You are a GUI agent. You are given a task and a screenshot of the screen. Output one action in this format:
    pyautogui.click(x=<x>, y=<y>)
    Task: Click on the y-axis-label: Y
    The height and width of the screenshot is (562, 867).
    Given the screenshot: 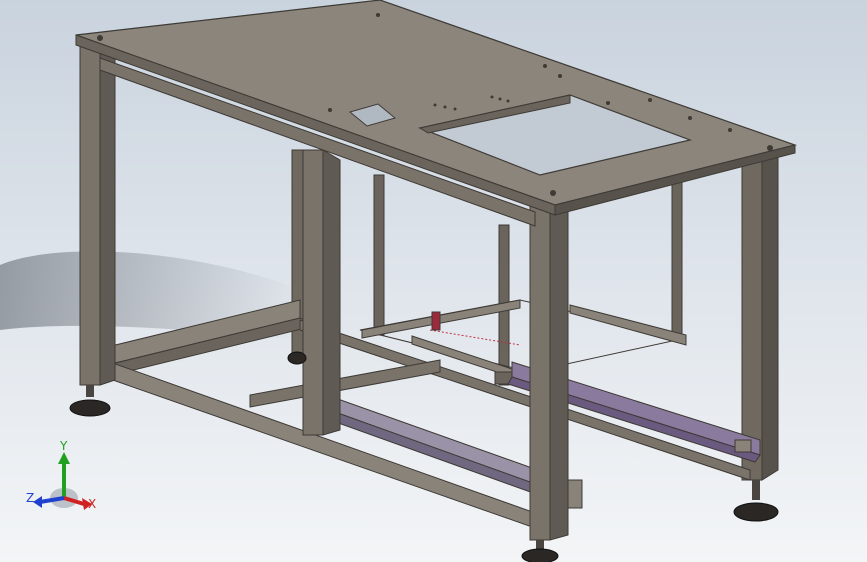 What is the action you would take?
    pyautogui.click(x=63, y=446)
    